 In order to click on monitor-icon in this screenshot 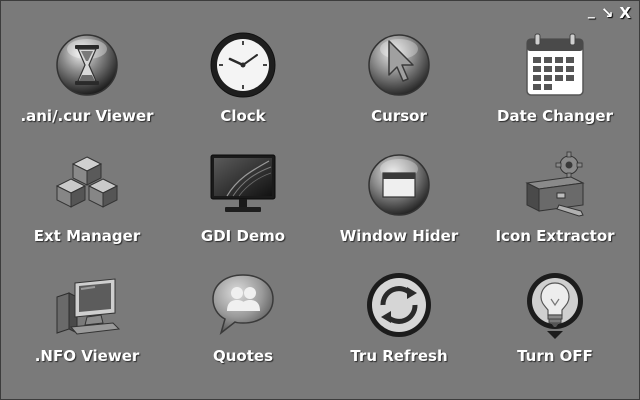, I will do `click(243, 185)`.